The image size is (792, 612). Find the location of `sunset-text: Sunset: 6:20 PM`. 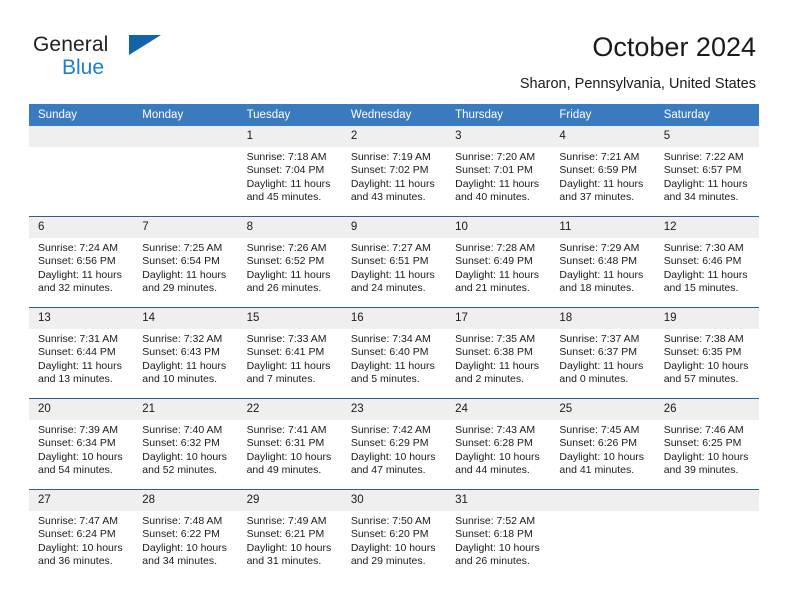

sunset-text: Sunset: 6:20 PM is located at coordinates (389, 534).